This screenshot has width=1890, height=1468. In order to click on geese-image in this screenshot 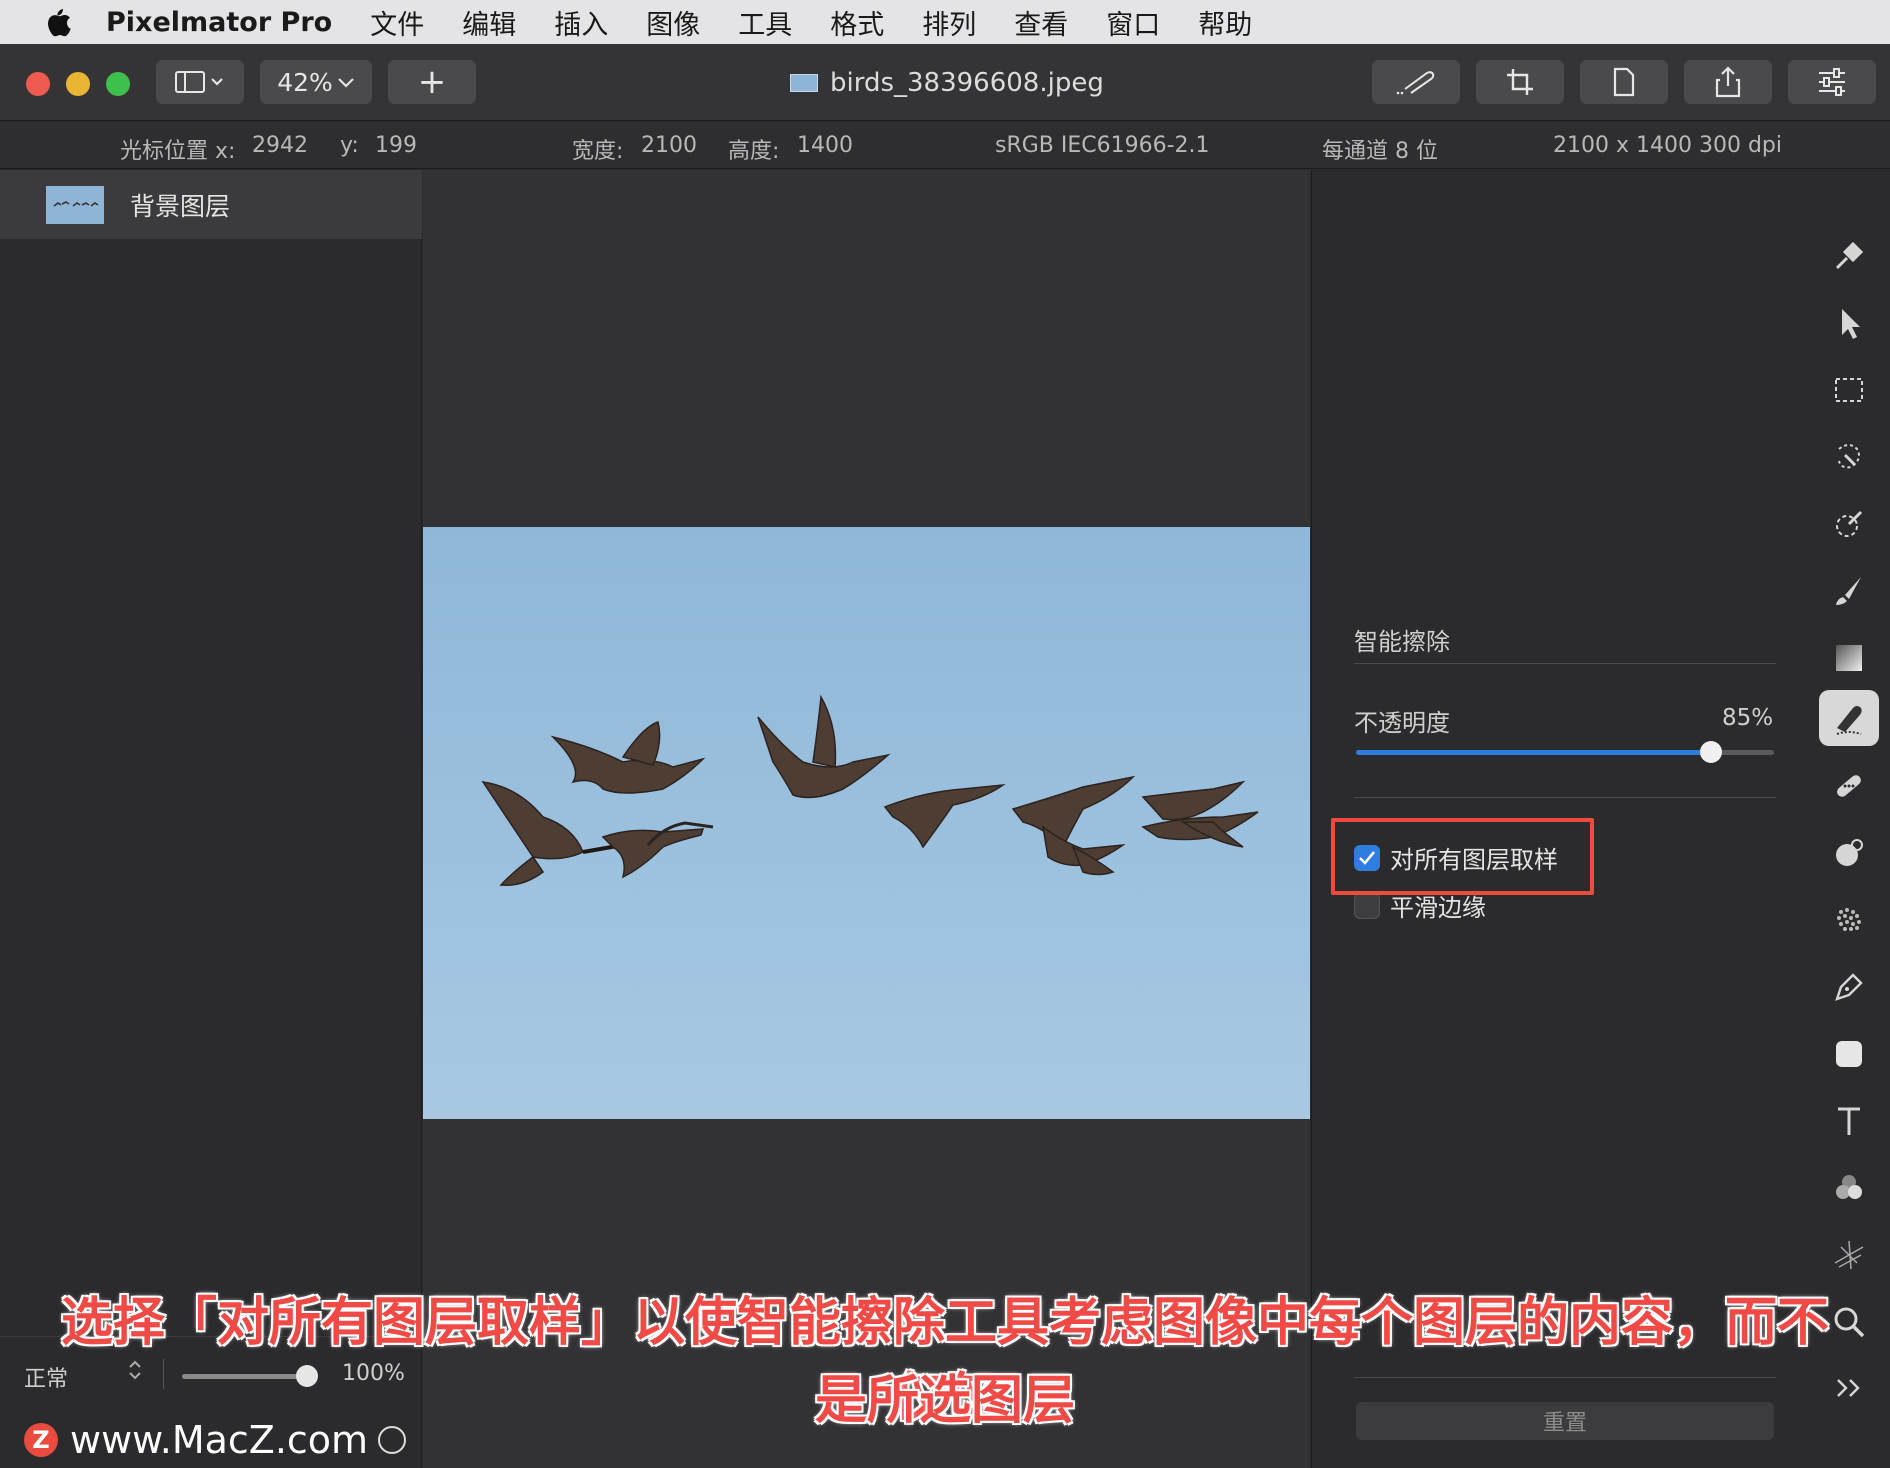, I will do `click(870, 790)`.